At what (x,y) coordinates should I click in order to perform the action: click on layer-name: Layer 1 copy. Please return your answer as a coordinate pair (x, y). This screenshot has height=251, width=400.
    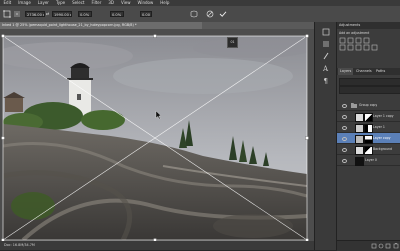
    Looking at the image, I should click on (383, 116).